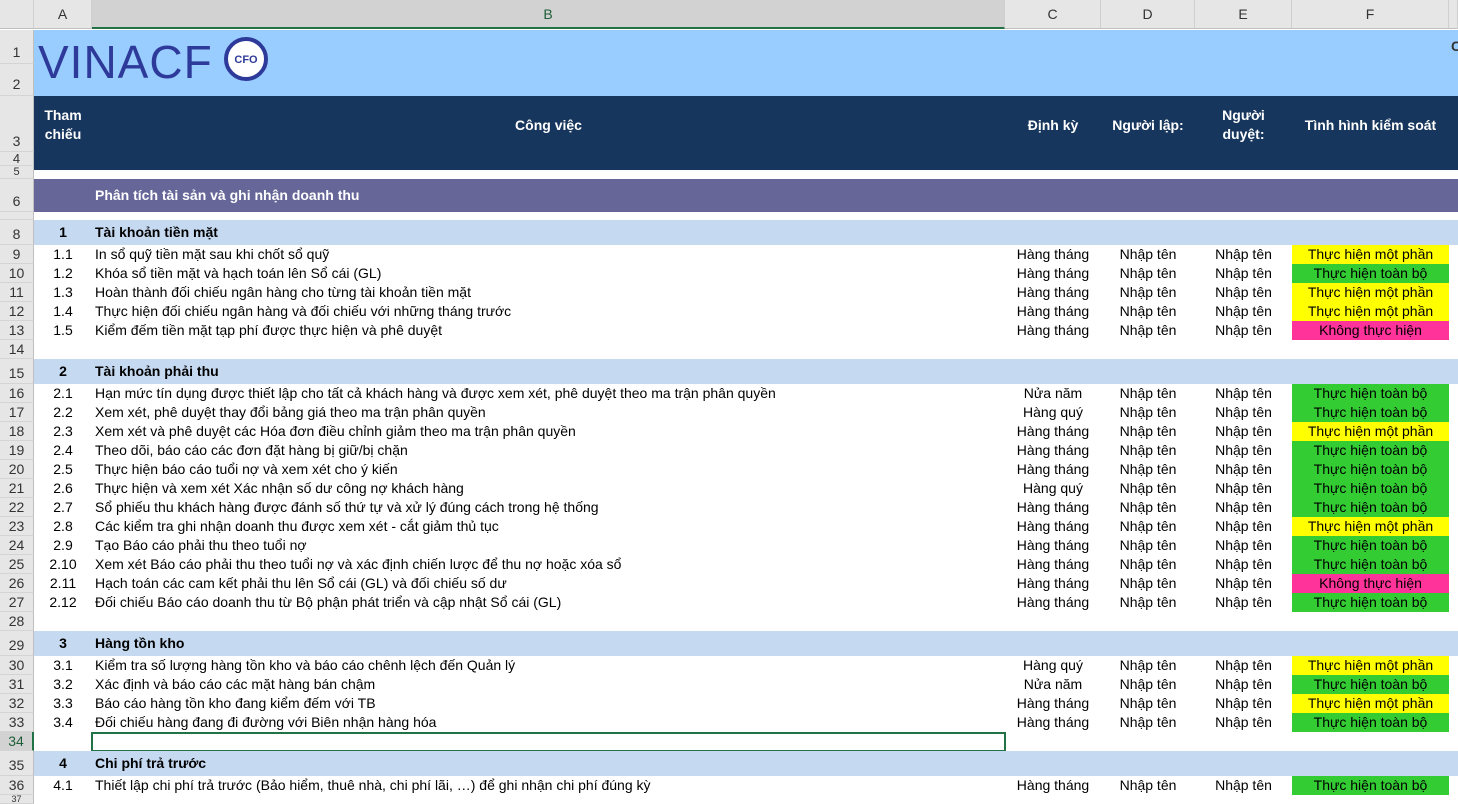 This screenshot has width=1458, height=804. I want to click on cell-reference: 1.1, so click(63, 254).